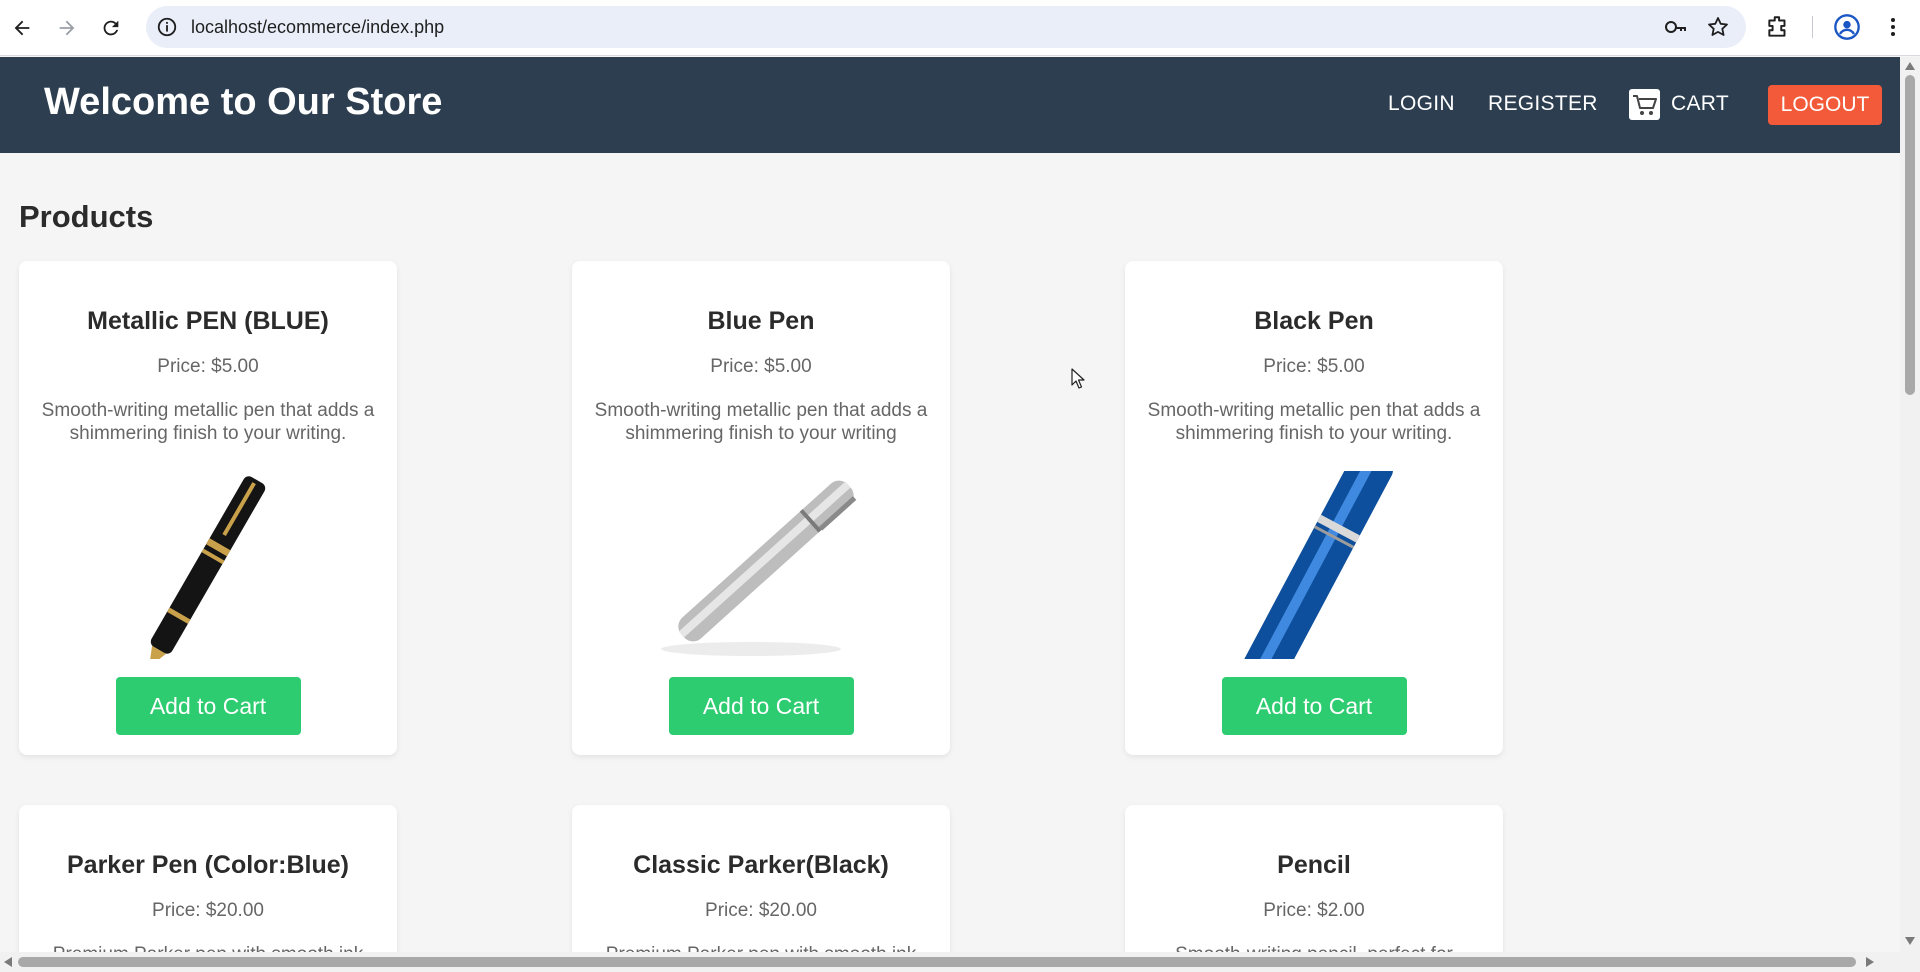 This screenshot has width=1920, height=972. Describe the element at coordinates (761, 321) in the screenshot. I see `product-name: Blue Pen` at that location.